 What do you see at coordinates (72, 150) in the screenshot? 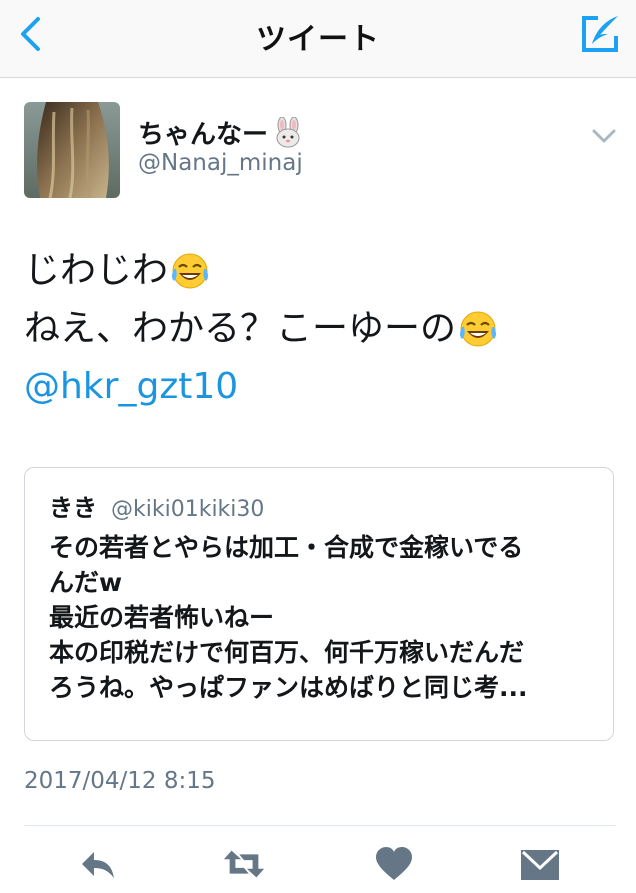
I see `avatar` at bounding box center [72, 150].